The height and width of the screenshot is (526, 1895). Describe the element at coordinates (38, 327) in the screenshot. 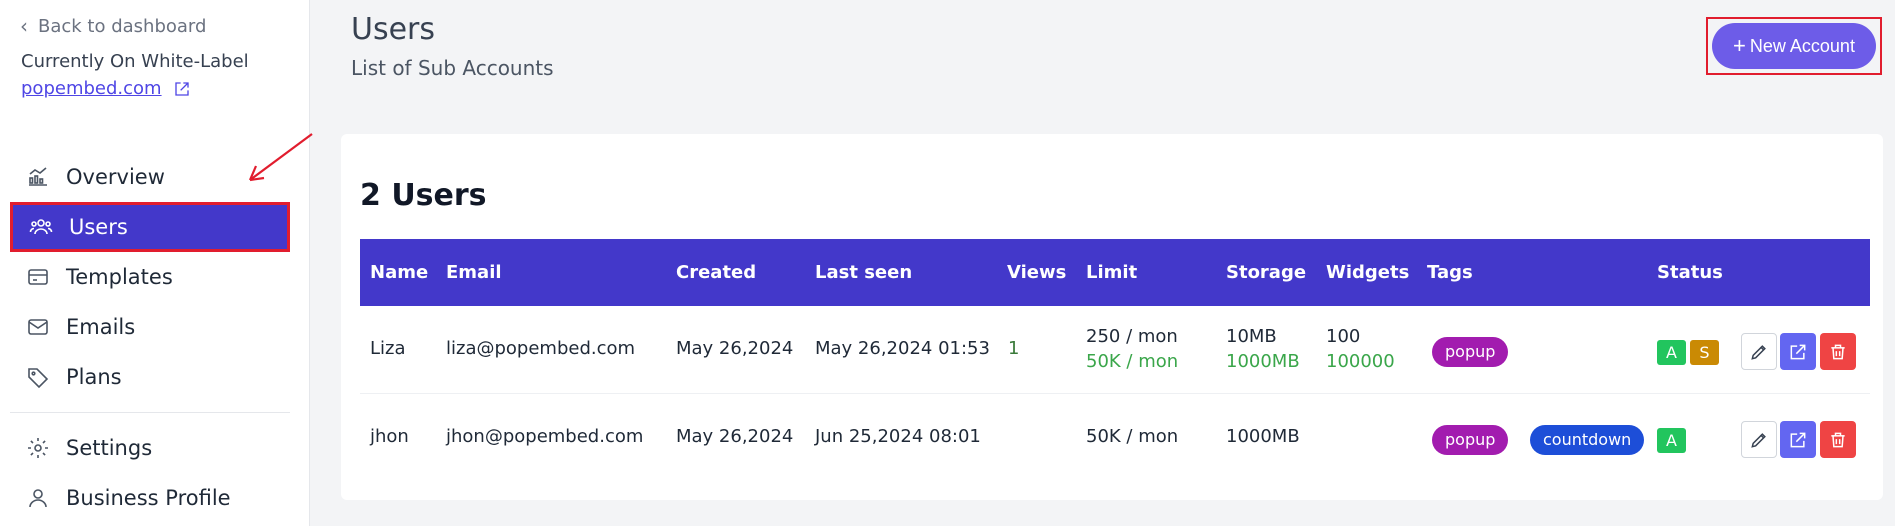

I see `mail-icon` at that location.